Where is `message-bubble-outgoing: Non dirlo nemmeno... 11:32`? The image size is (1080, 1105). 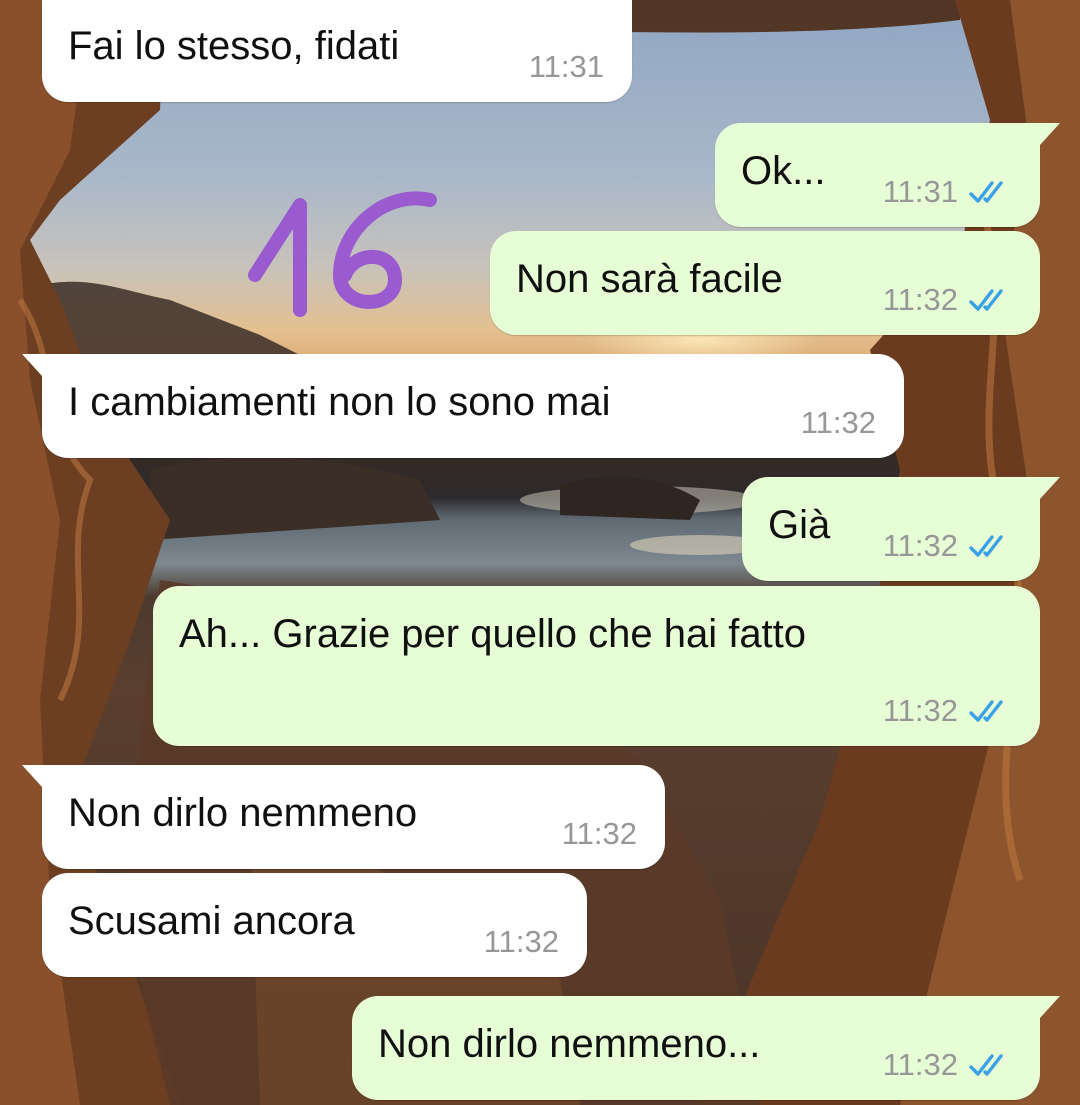 message-bubble-outgoing: Non dirlo nemmeno... 11:32 is located at coordinates (706, 1048).